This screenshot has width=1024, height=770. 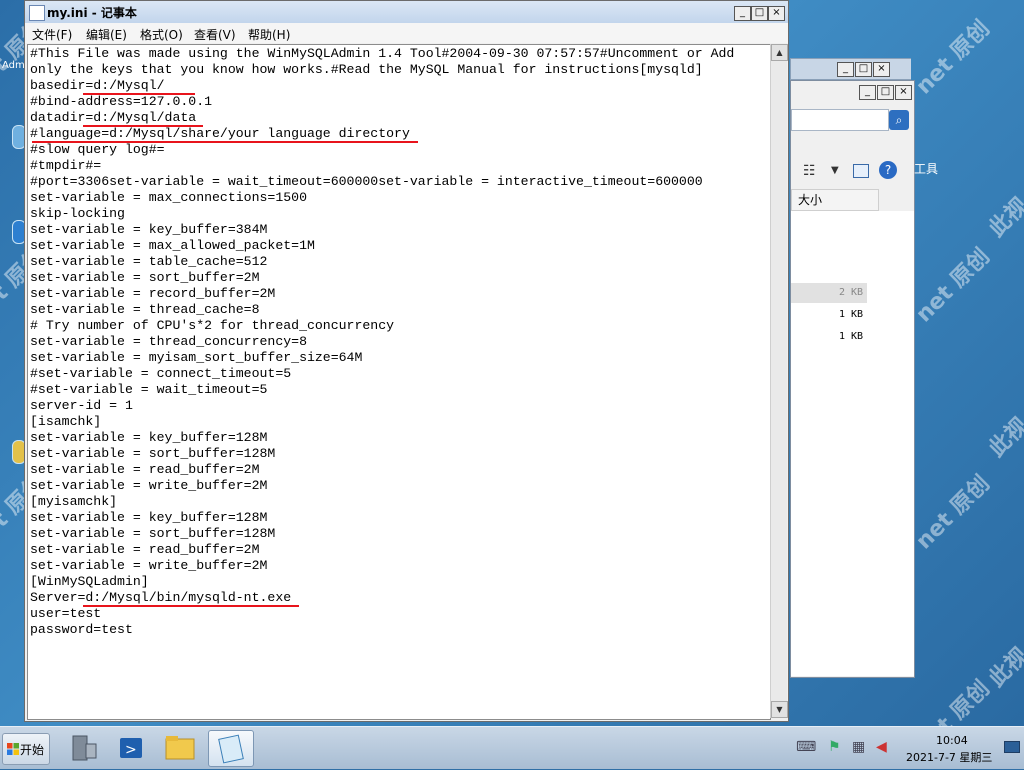 What do you see at coordinates (779, 381) in the screenshot?
I see `vertical-scrollbar: ▲ ▼` at bounding box center [779, 381].